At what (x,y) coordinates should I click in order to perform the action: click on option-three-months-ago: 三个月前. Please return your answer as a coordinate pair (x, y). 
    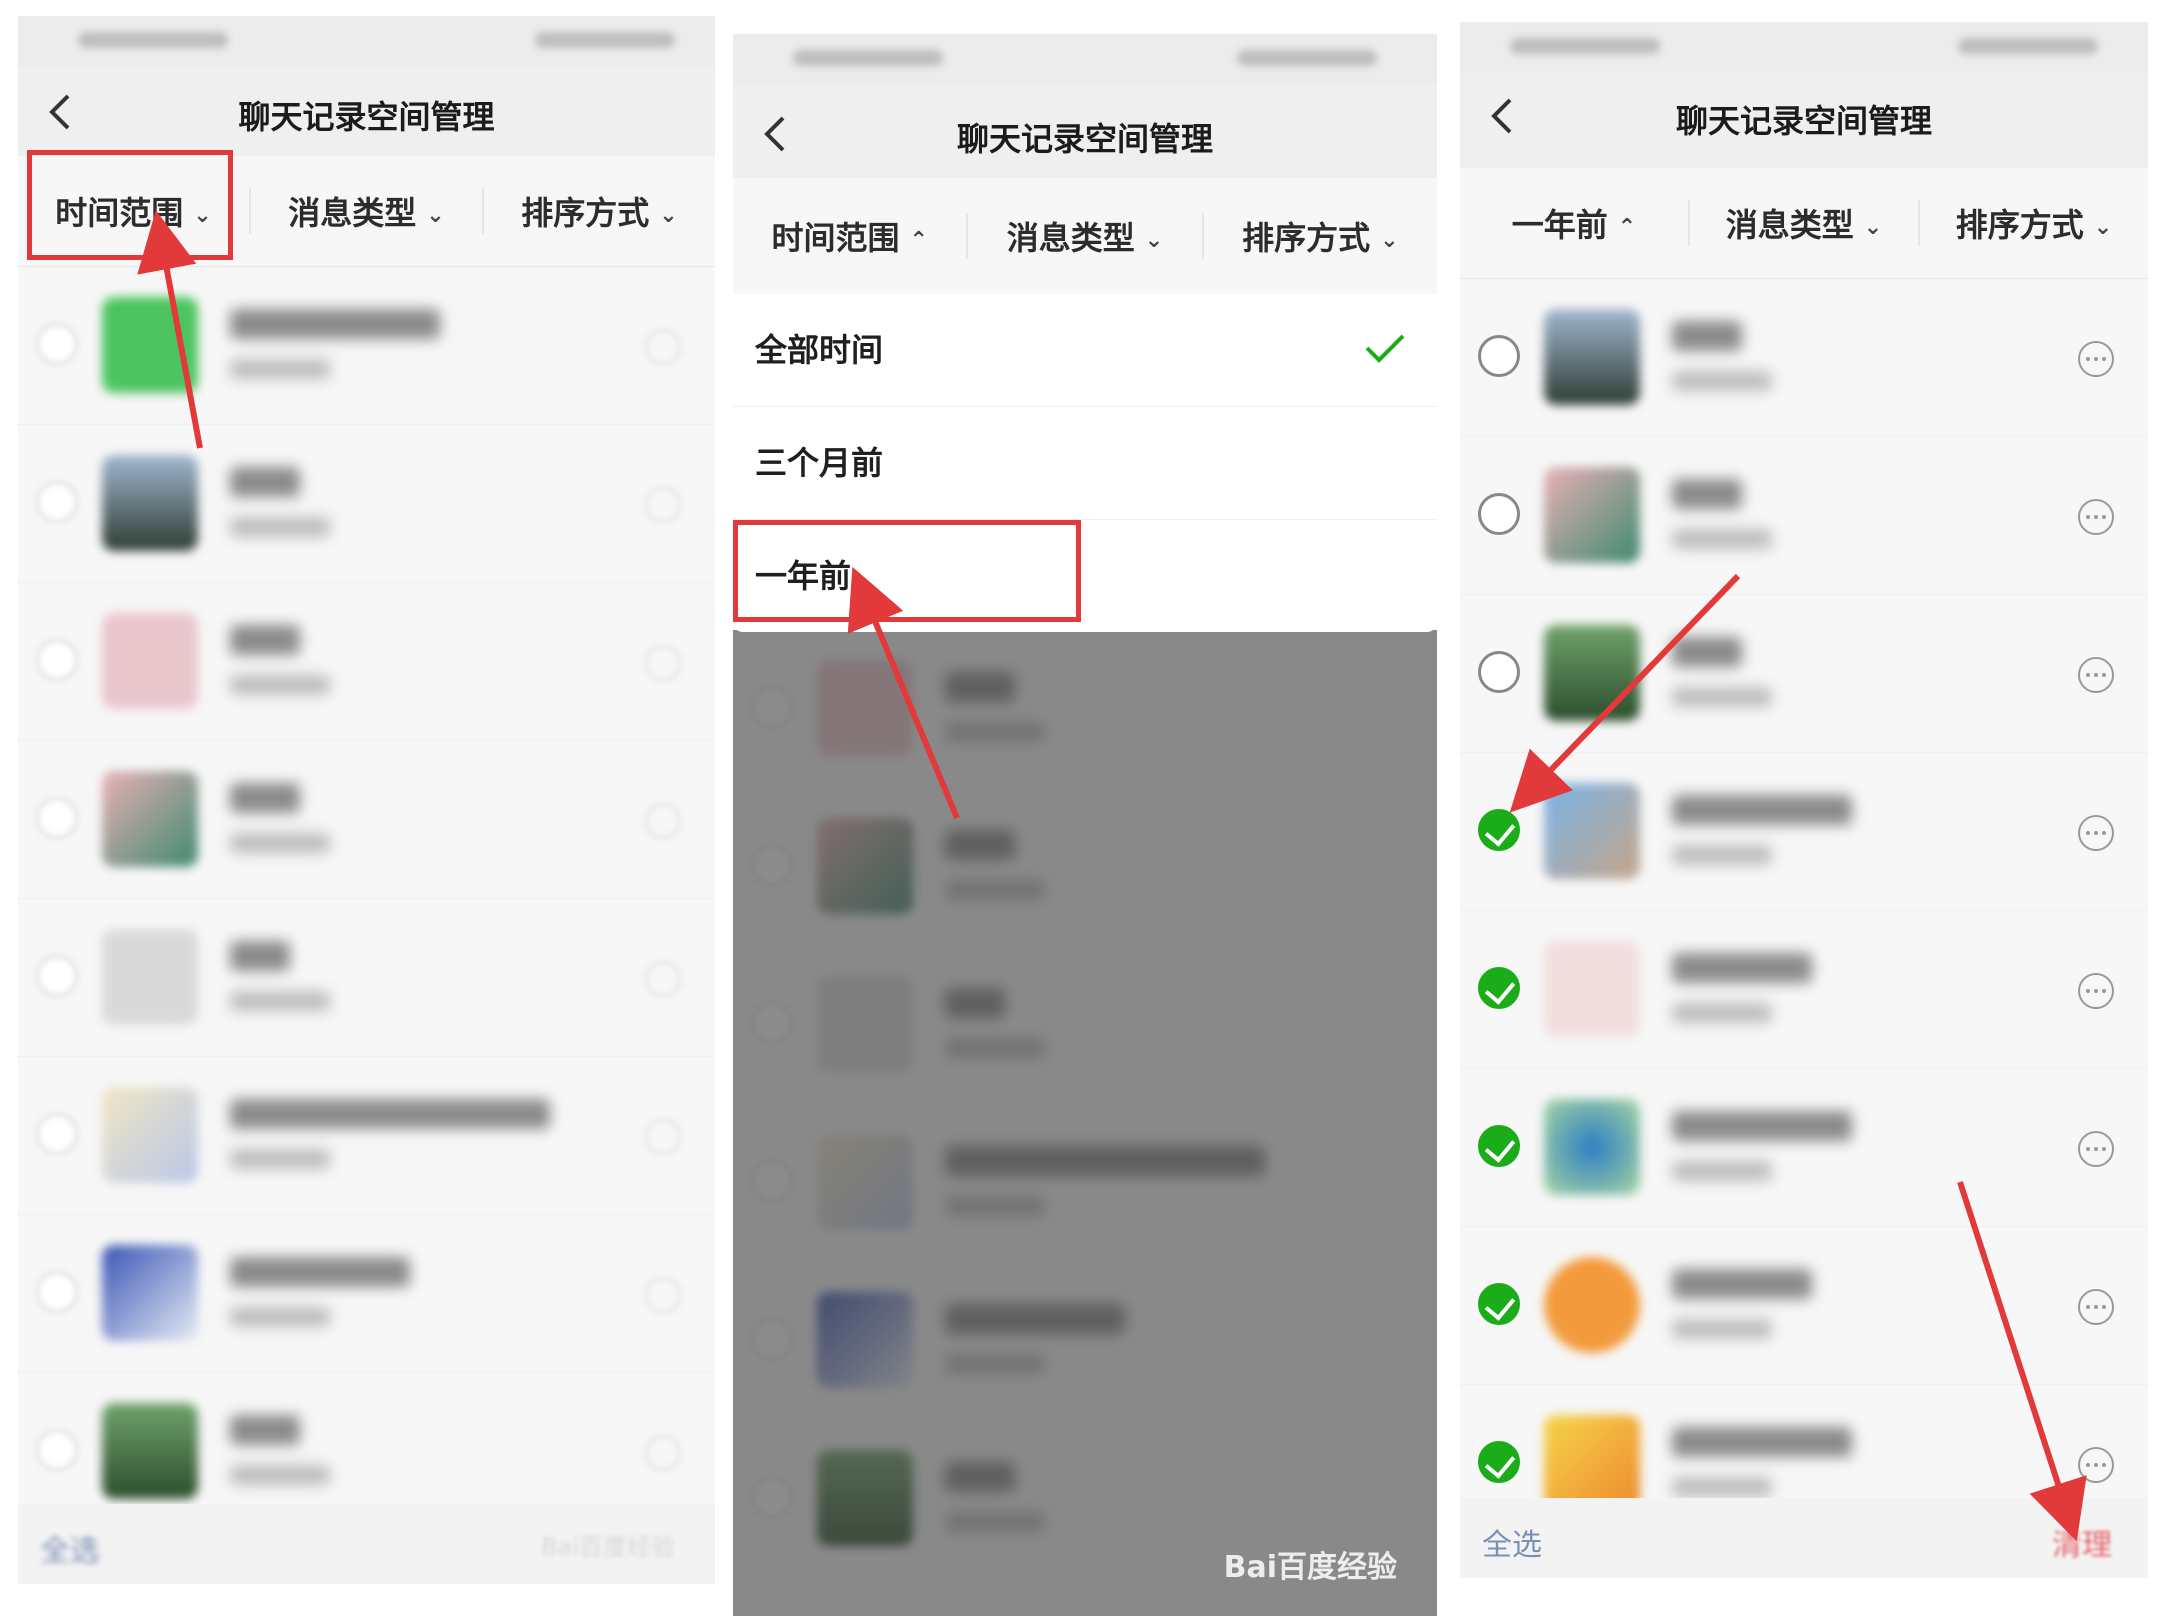
    Looking at the image, I should click on (1085, 463).